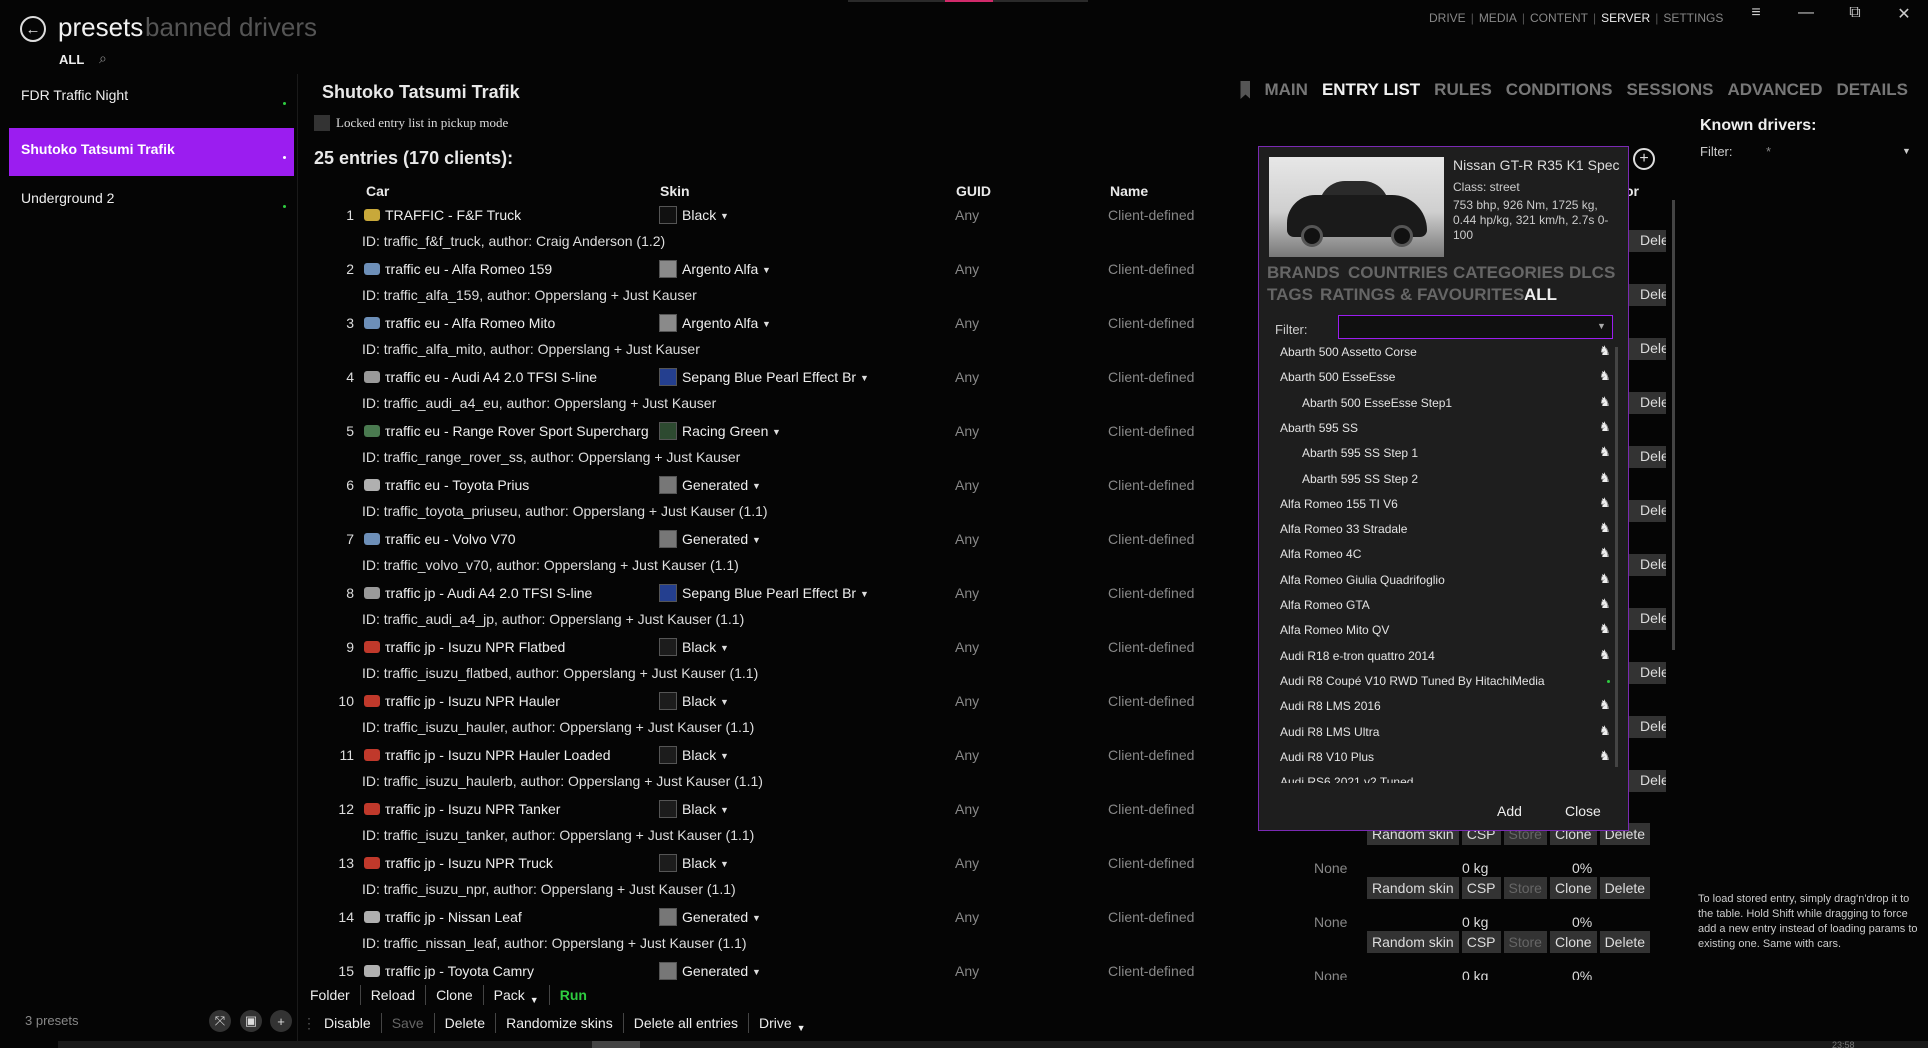 This screenshot has width=1928, height=1048. Describe the element at coordinates (1644, 159) in the screenshot. I see `plus-circle-icon: +` at that location.